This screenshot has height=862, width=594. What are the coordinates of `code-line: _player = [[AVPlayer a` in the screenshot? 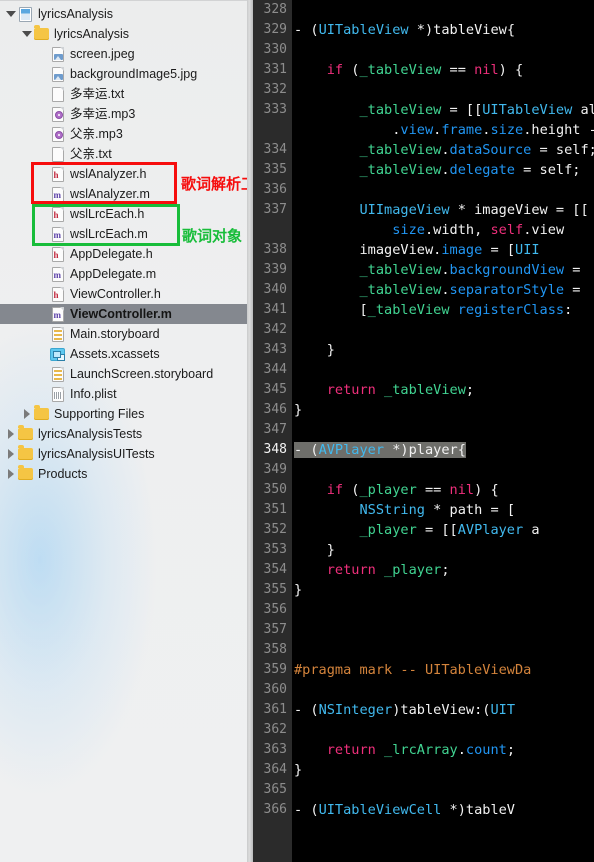 It's located at (415, 530).